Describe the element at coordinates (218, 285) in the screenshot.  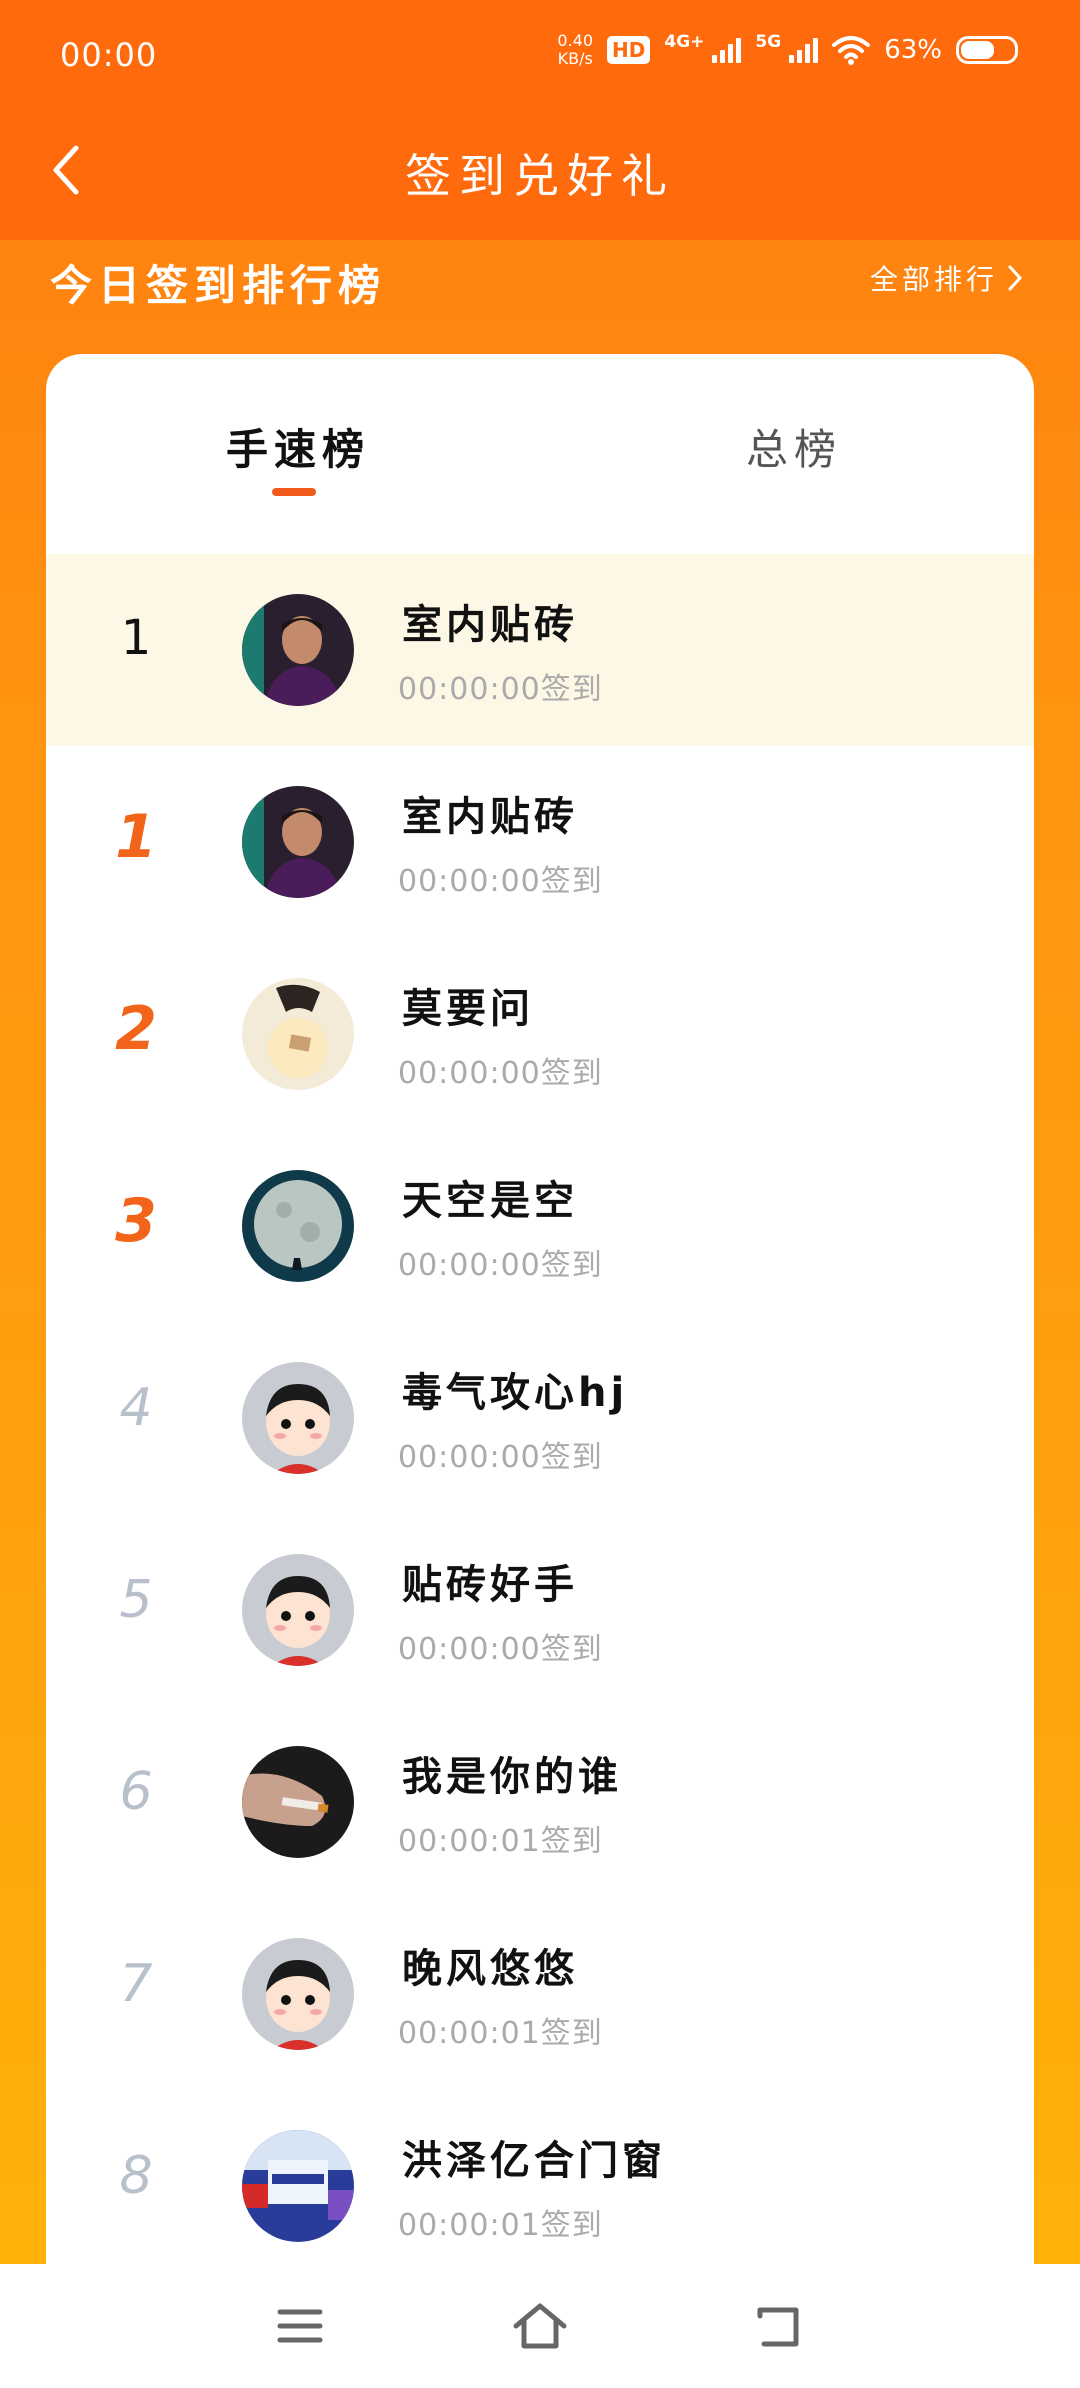
I see `ranking-title: 今日签到排行榜` at that location.